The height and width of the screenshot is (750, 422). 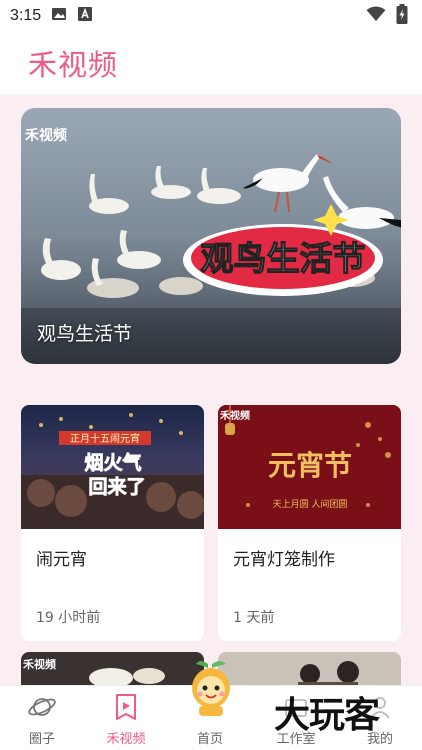 What do you see at coordinates (68, 618) in the screenshot?
I see `video-time: 19 小时前` at bounding box center [68, 618].